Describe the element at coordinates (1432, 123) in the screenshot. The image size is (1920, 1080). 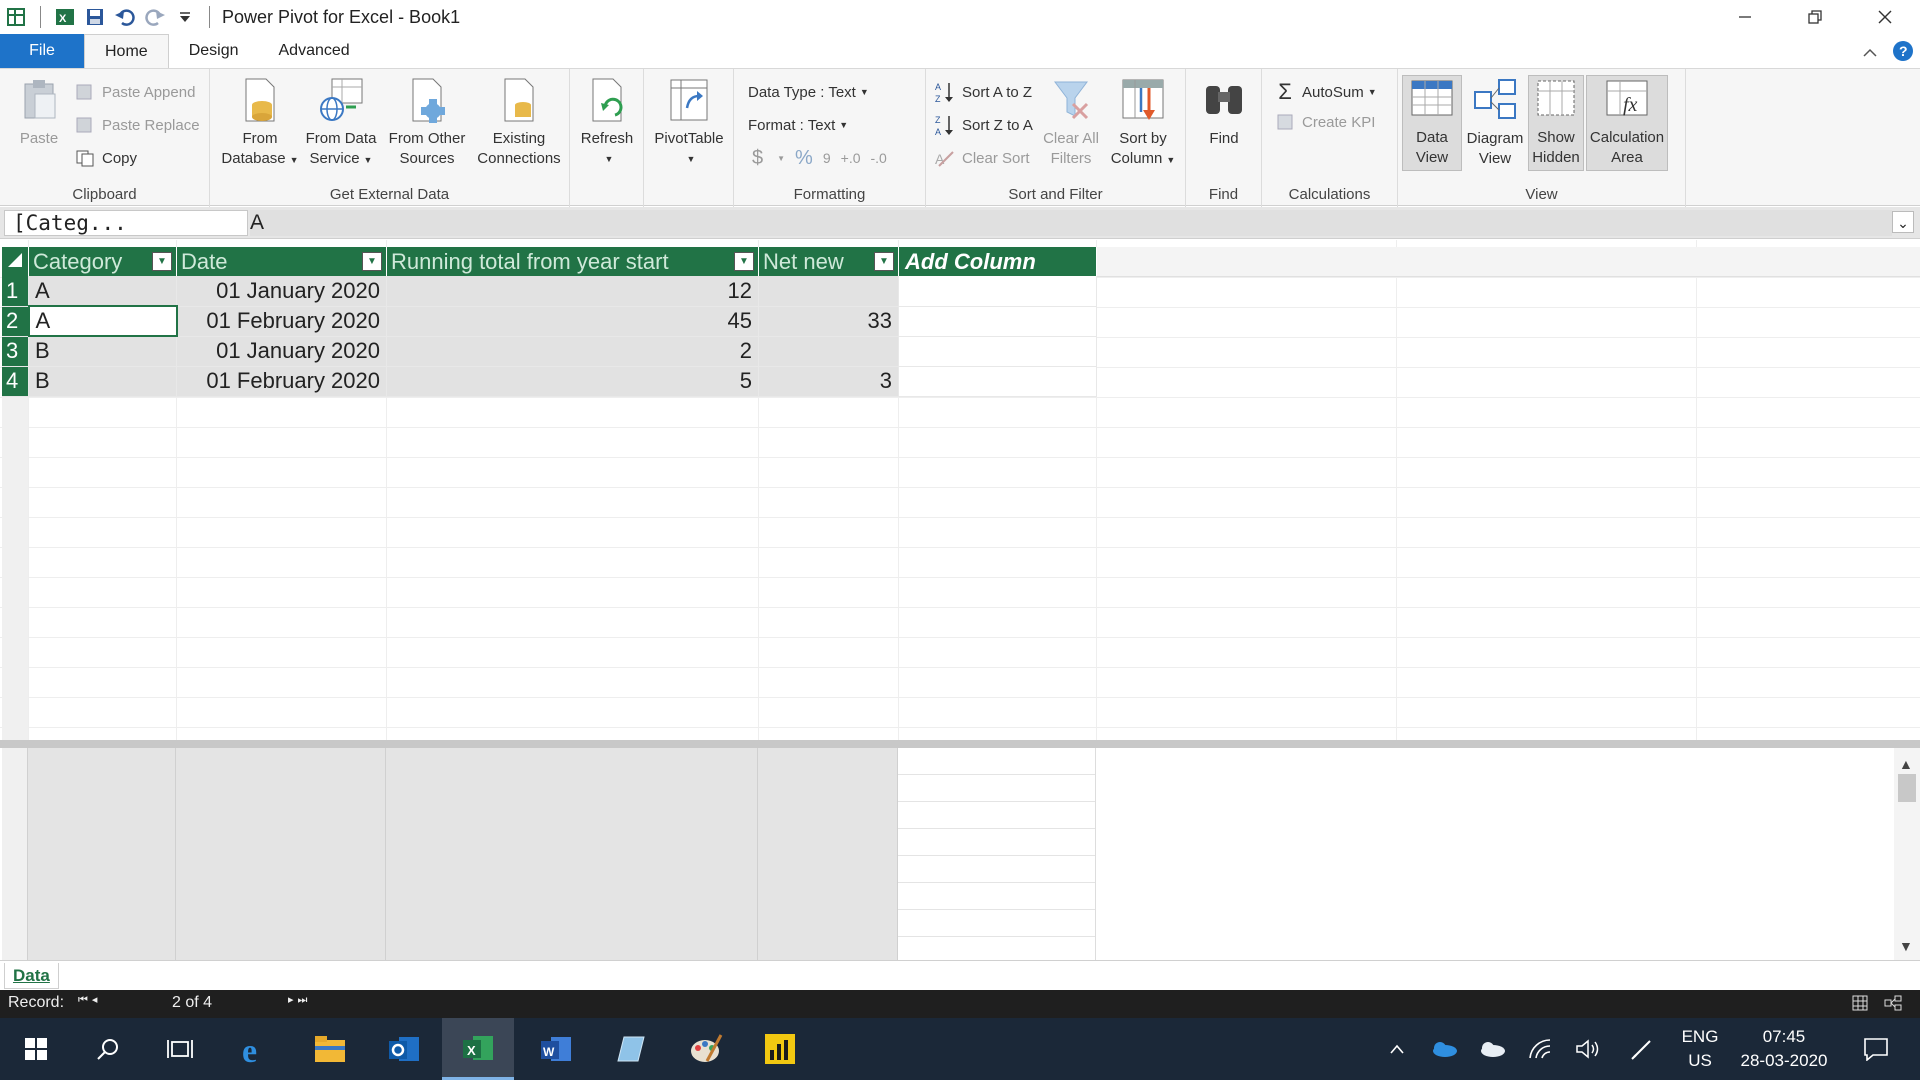
I see `data-view-button: Data View` at that location.